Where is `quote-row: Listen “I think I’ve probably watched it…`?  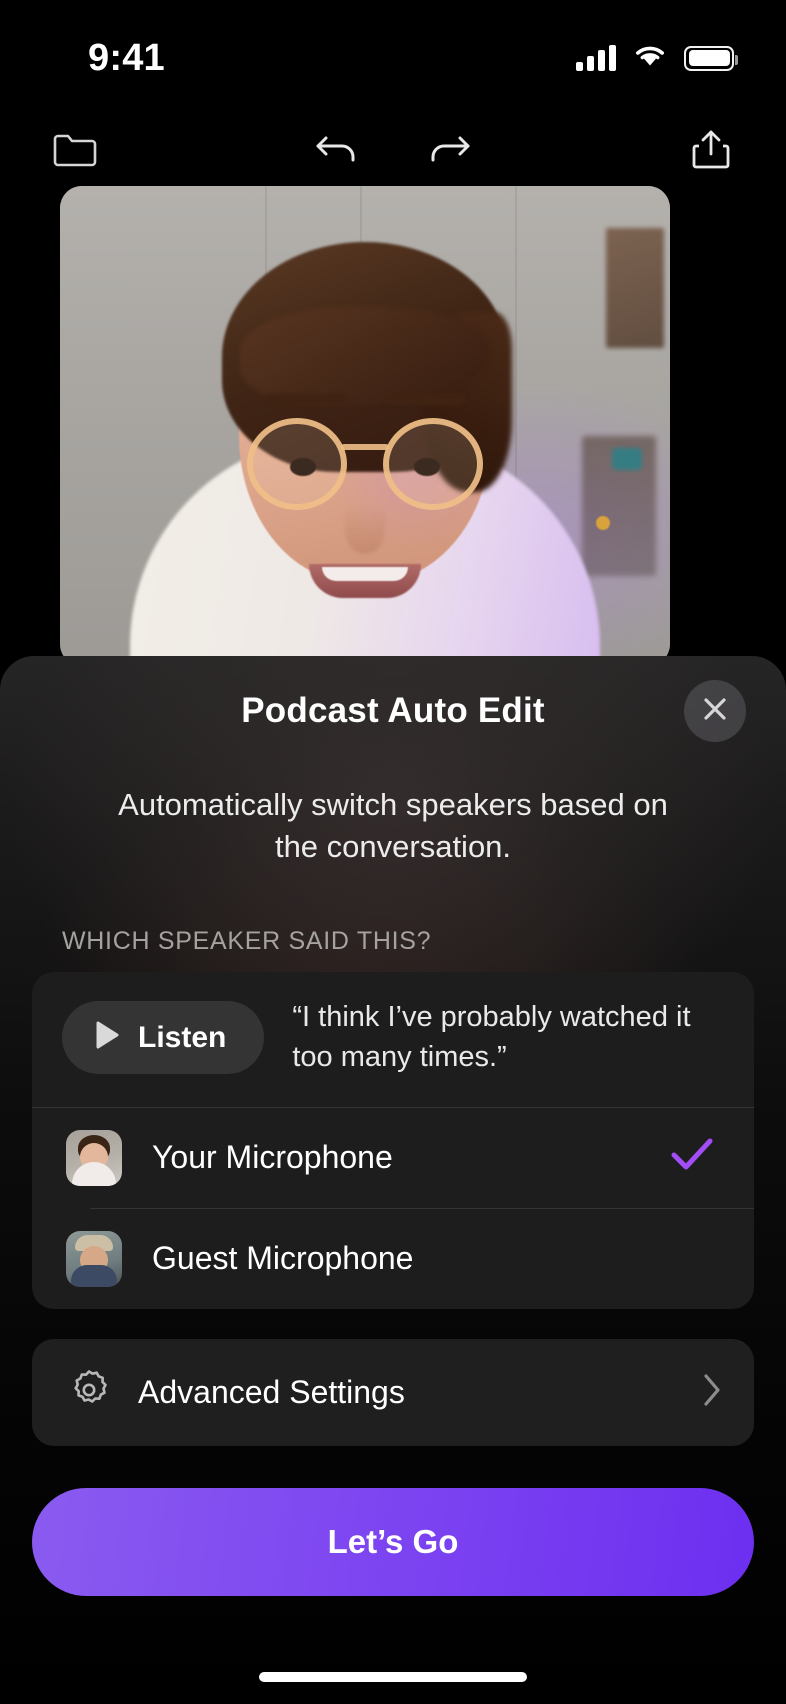 quote-row: Listen “I think I’ve probably watched it… is located at coordinates (393, 1039).